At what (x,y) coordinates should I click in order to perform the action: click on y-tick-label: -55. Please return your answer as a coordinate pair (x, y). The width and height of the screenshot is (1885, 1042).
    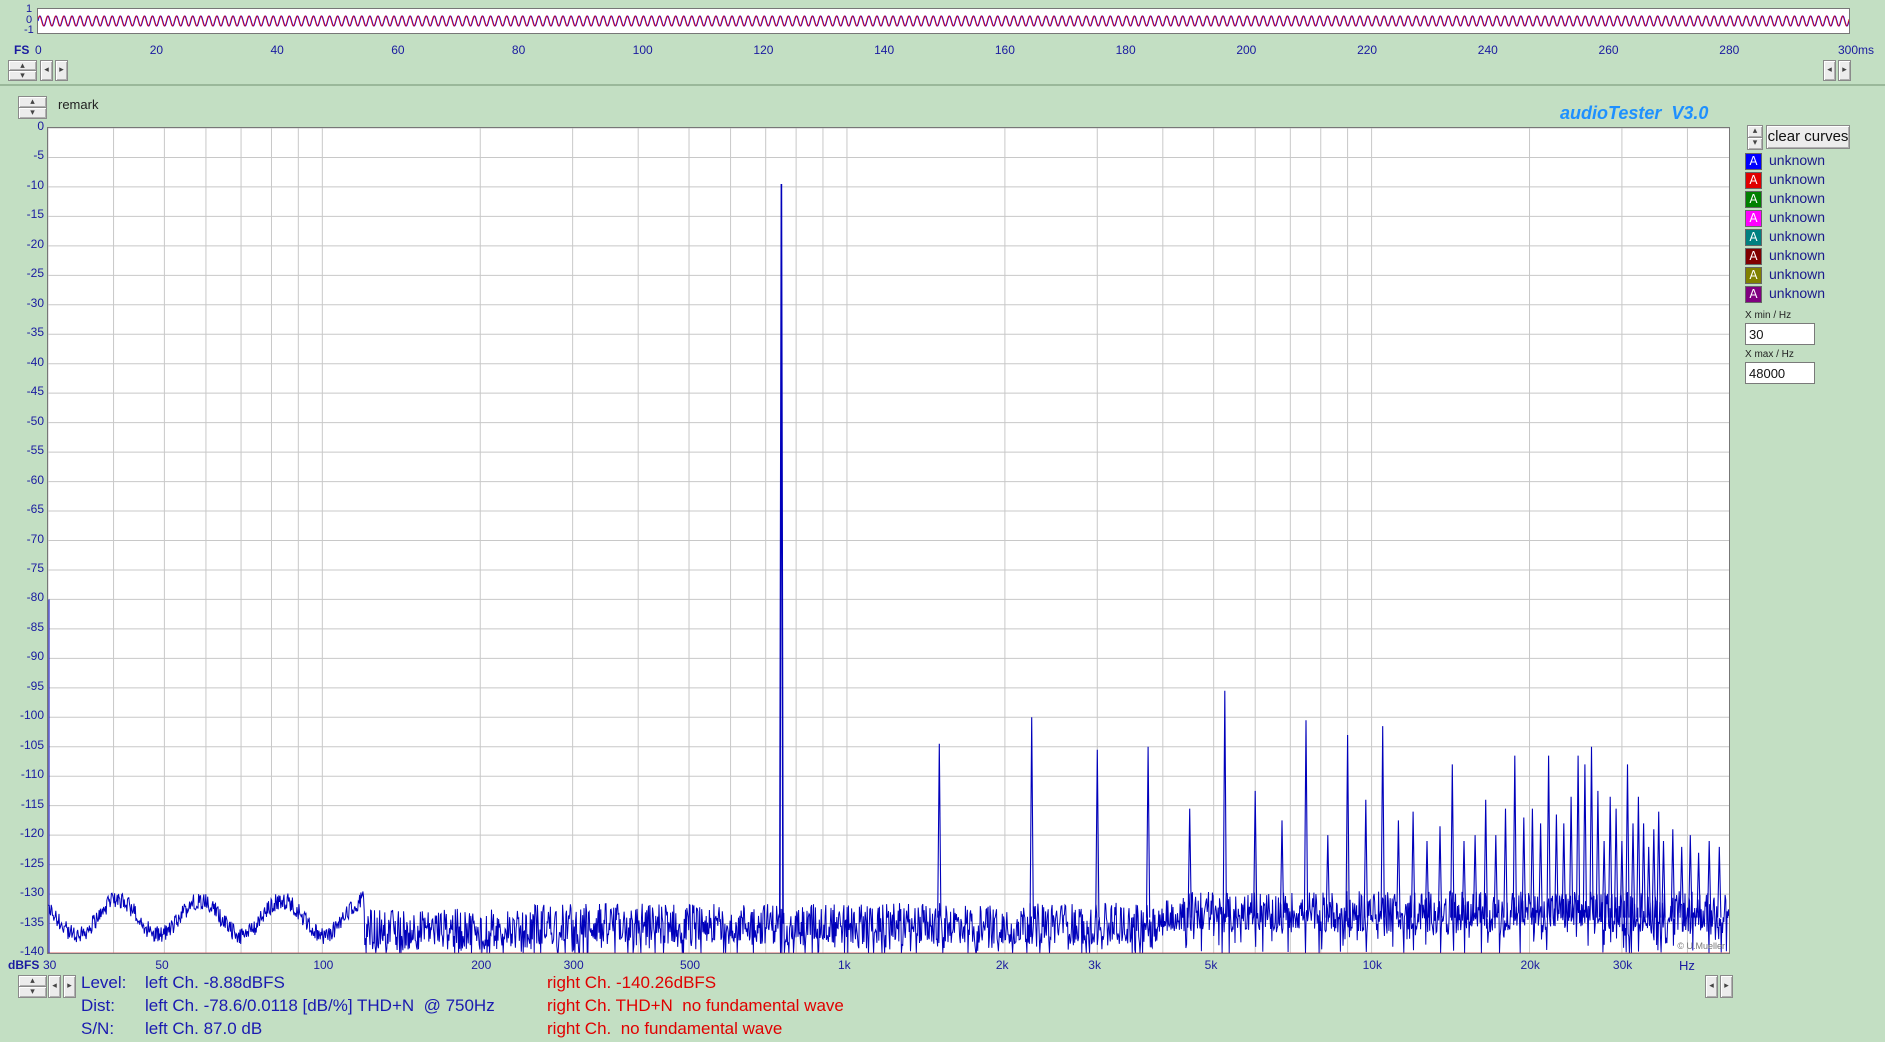
    Looking at the image, I should click on (35, 450).